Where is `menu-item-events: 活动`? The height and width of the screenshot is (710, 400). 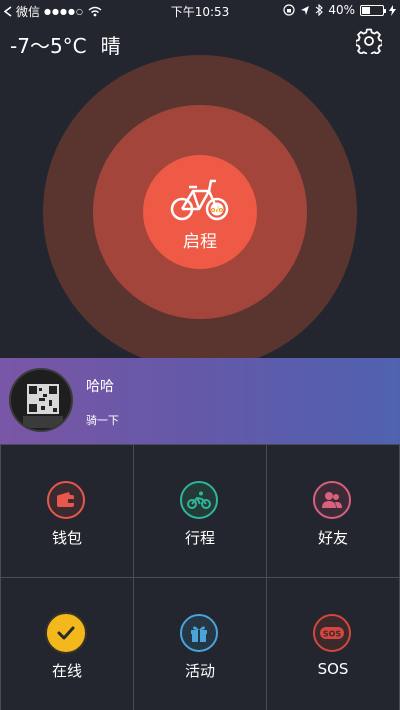
menu-item-events: 活动 is located at coordinates (200, 644).